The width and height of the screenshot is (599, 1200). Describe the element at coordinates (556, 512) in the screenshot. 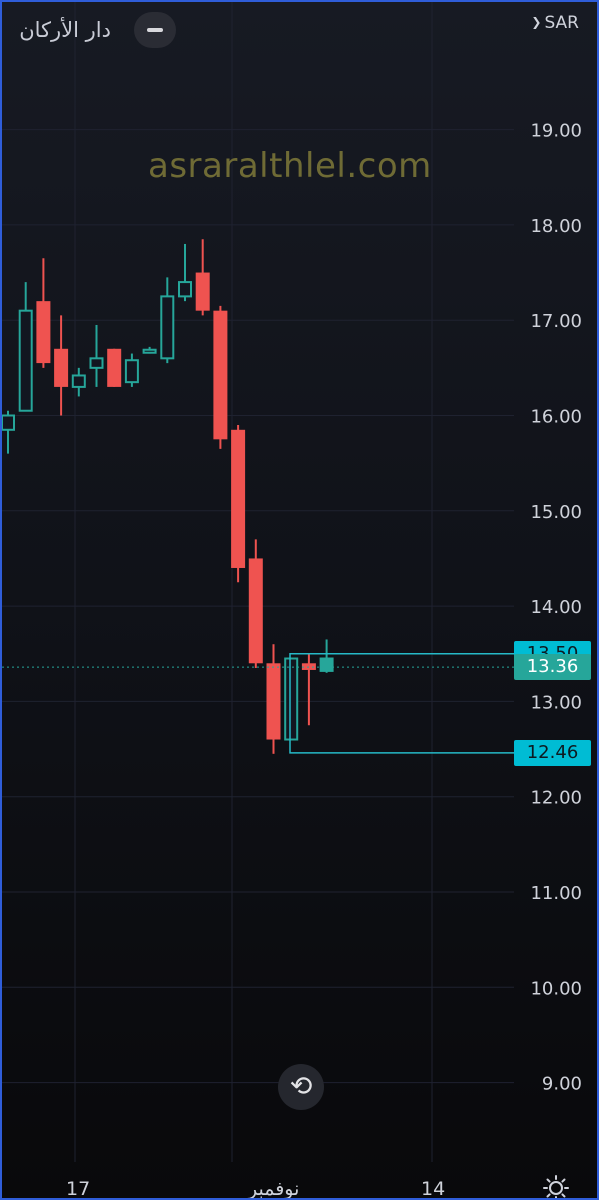

I see `y-tick-label: 15.00` at that location.